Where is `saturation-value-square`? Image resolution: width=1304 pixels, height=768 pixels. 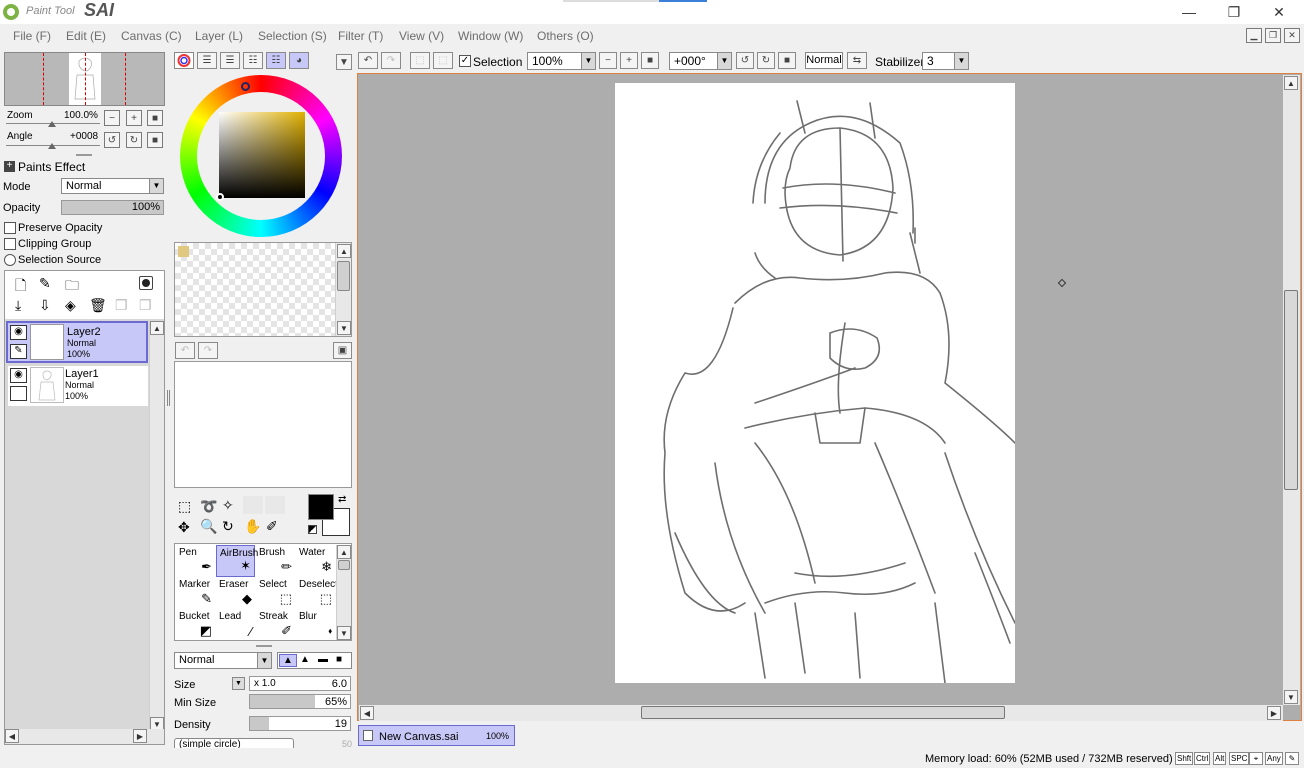 saturation-value-square is located at coordinates (262, 155).